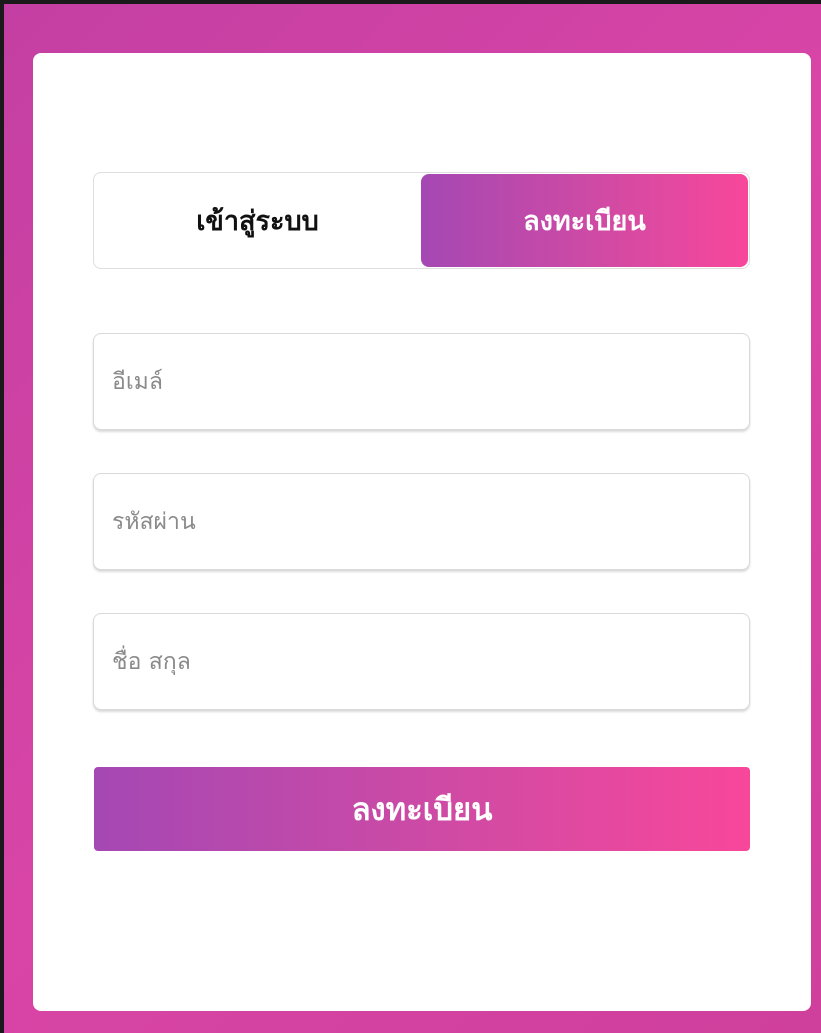 This screenshot has width=821, height=1033. I want to click on password-input, so click(421, 521).